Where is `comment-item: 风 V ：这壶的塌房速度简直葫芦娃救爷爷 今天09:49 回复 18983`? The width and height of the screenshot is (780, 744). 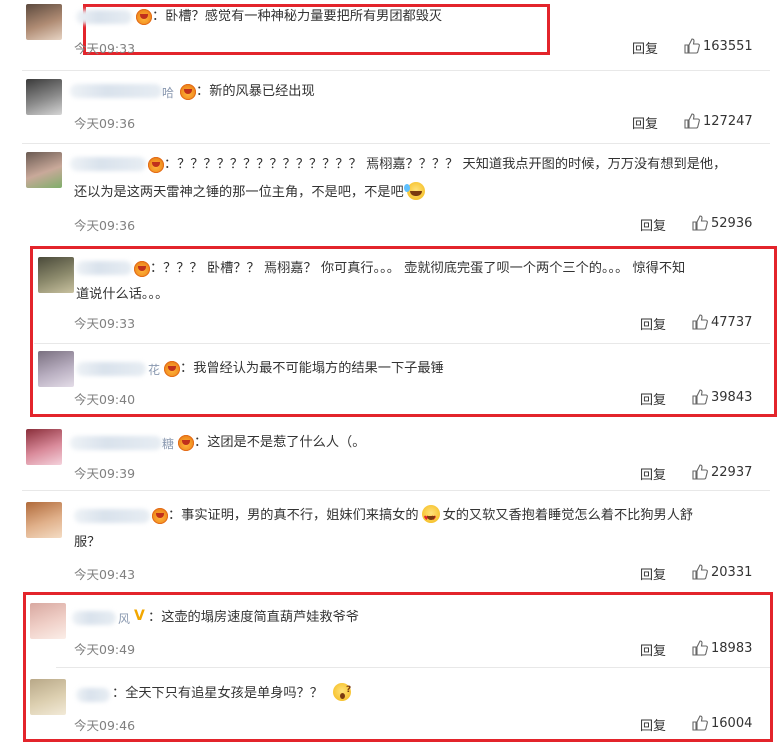 comment-item: 风 V ：这壶的塌房速度简直葫芦娃救爷爷 今天09:49 回复 18983 is located at coordinates (390, 632).